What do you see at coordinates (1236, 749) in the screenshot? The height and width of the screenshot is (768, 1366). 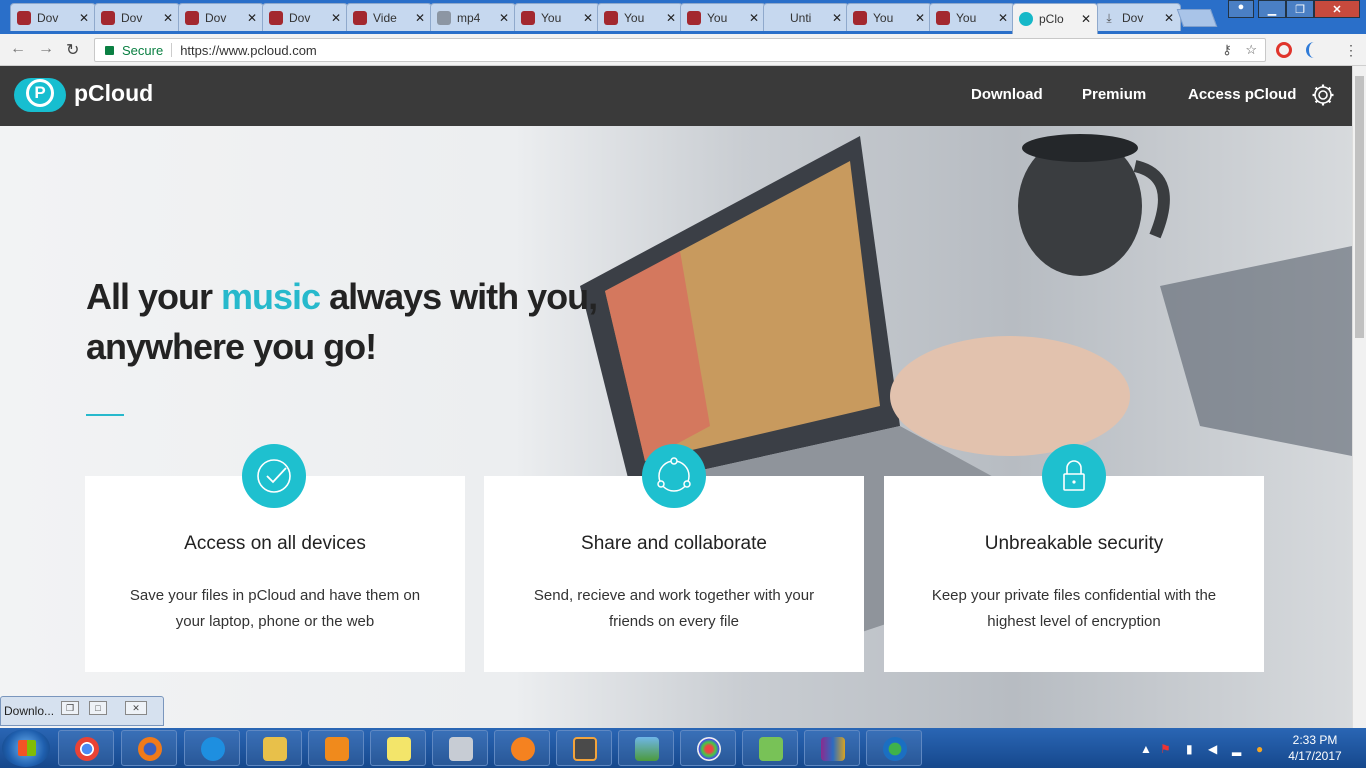 I see `signal-icon: ▂` at bounding box center [1236, 749].